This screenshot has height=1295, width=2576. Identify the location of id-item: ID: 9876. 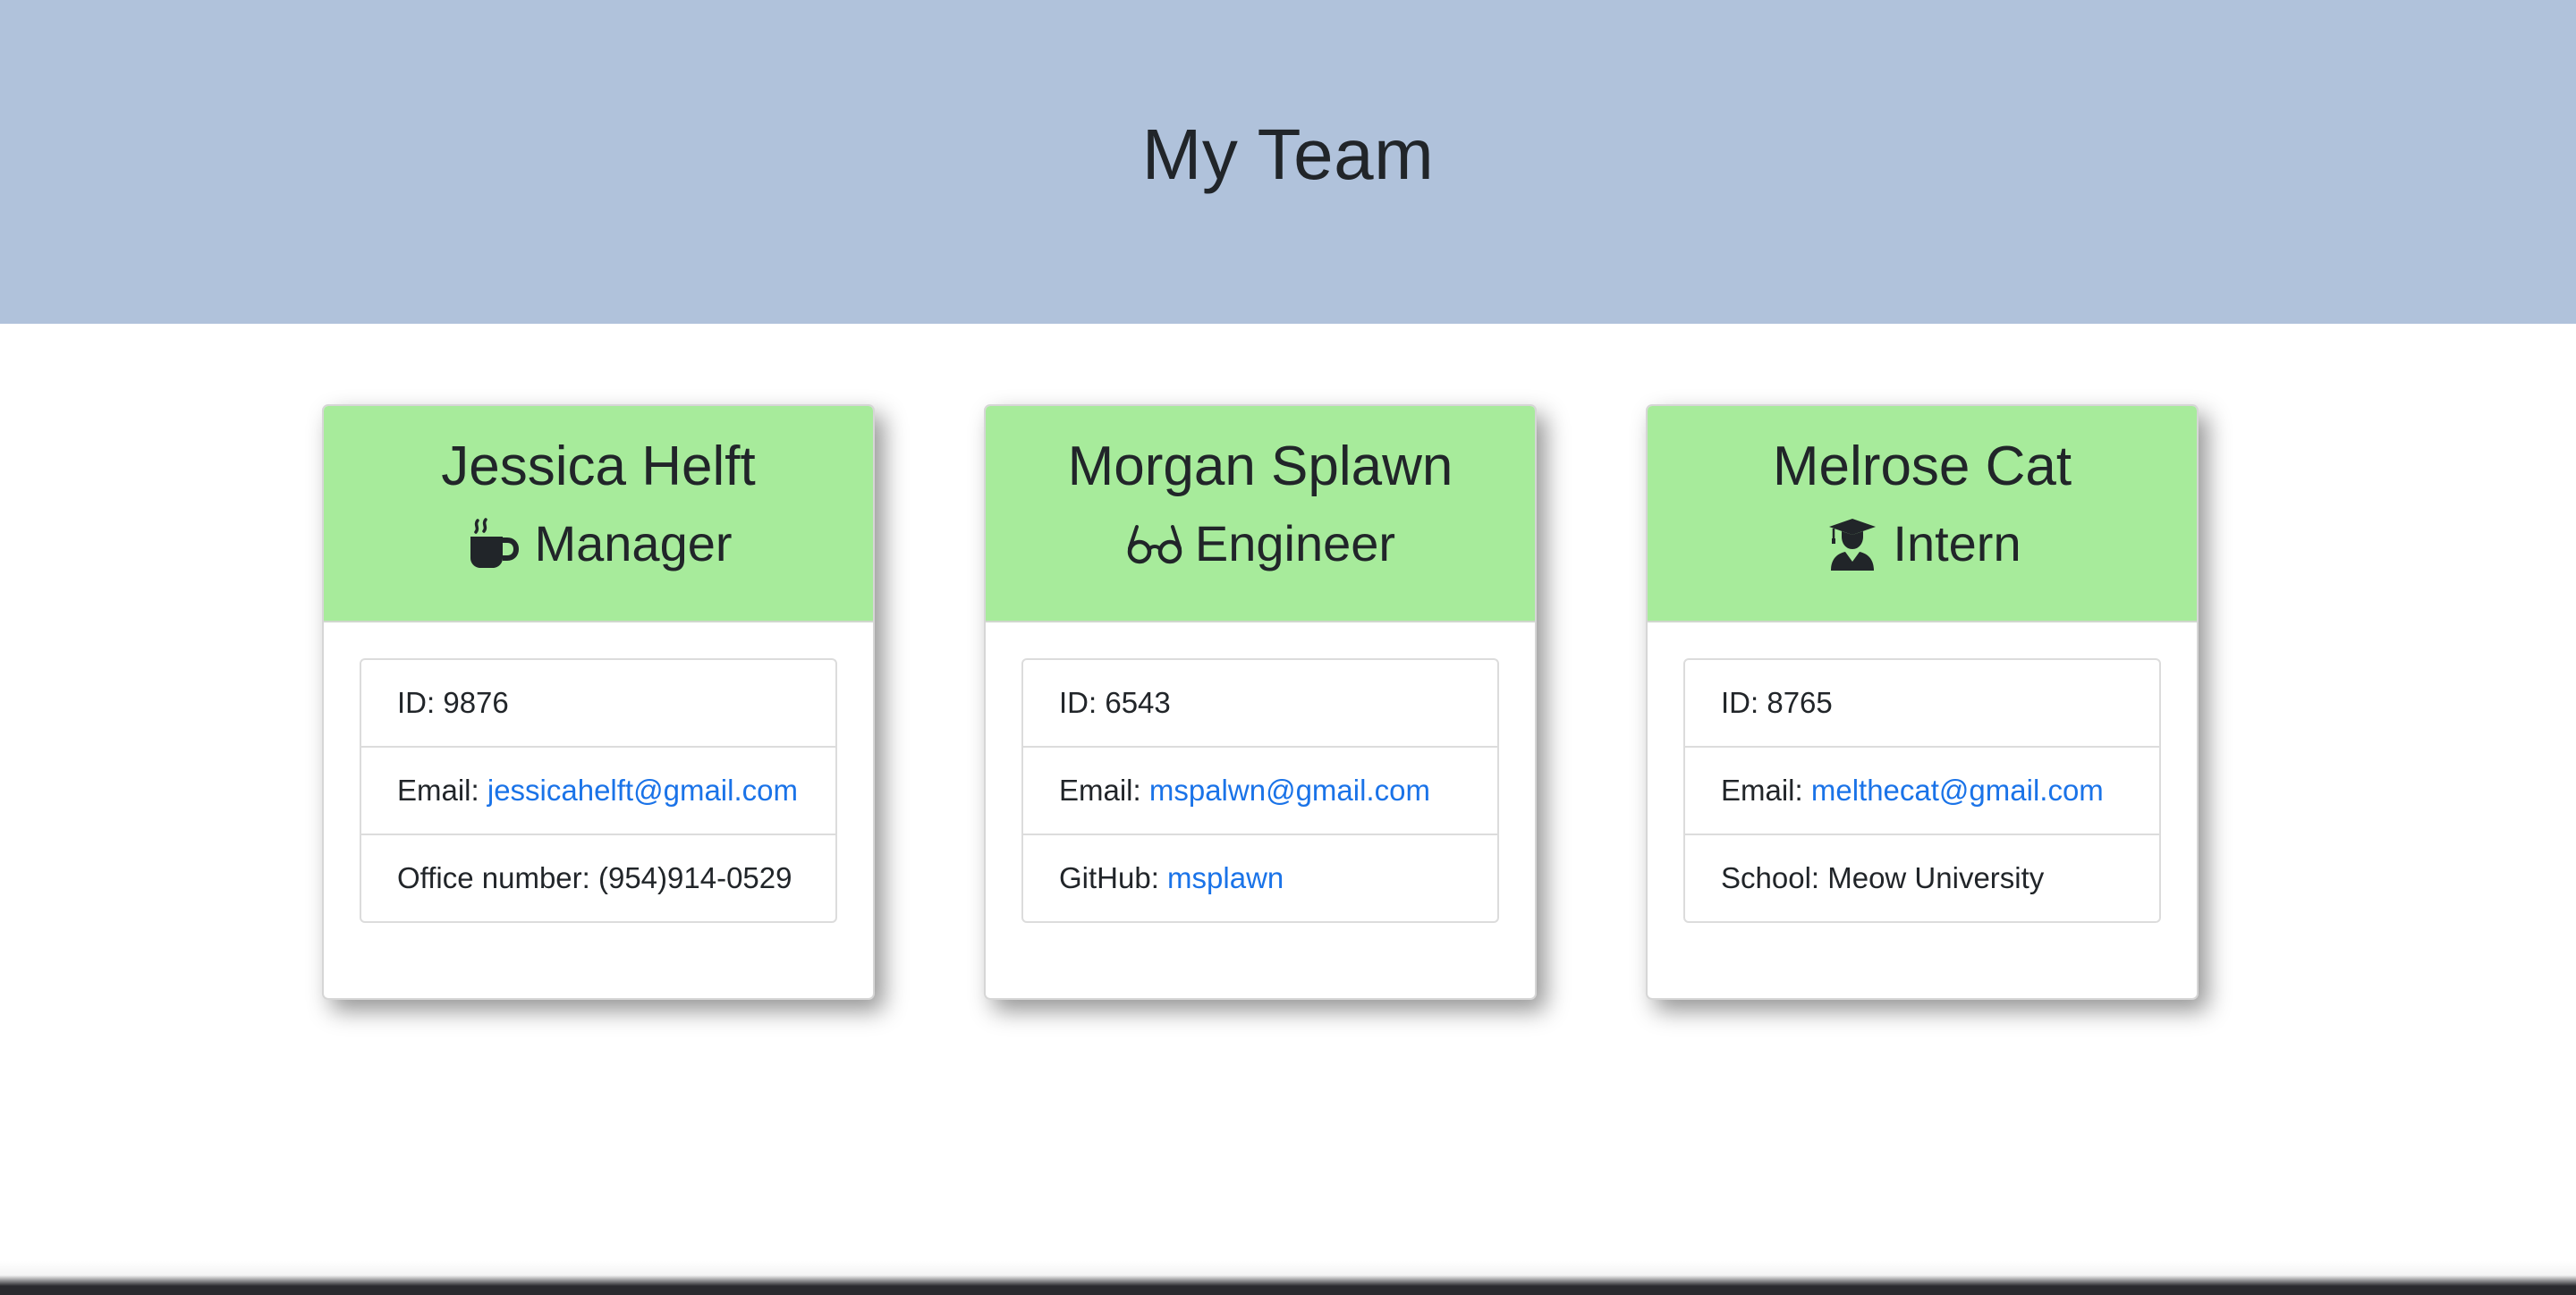
(598, 704).